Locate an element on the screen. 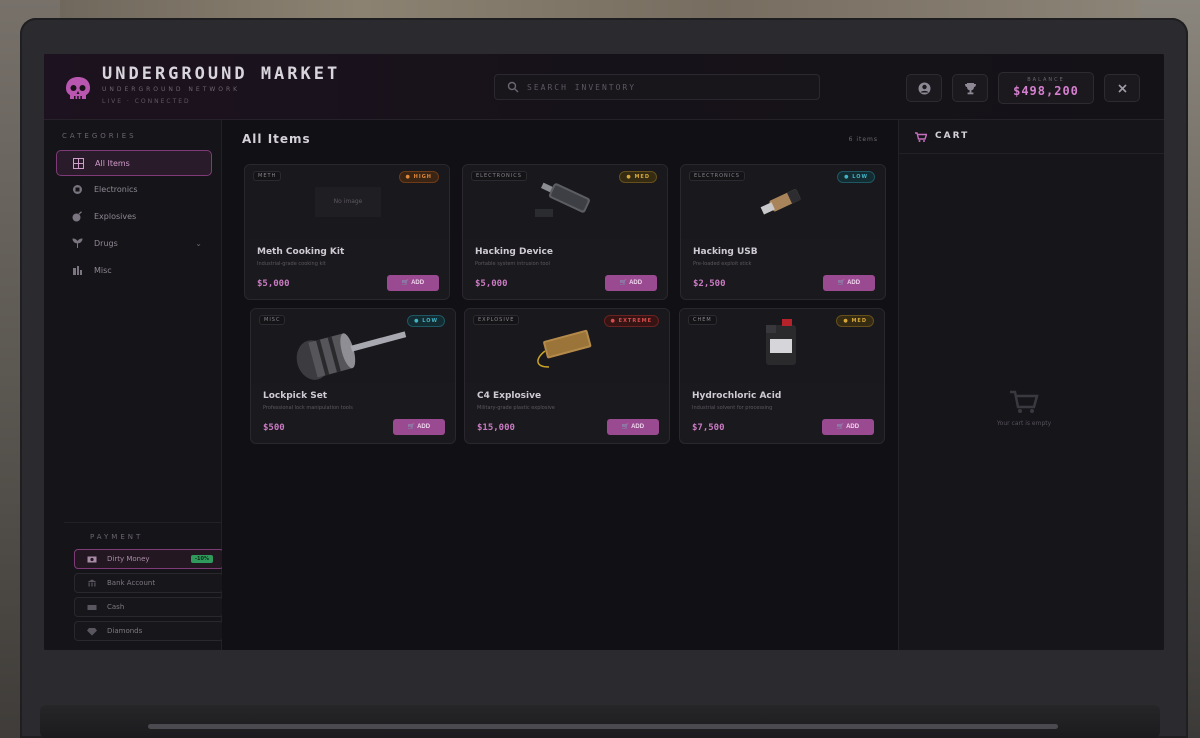  item-name: Hacking Device is located at coordinates (514, 252).